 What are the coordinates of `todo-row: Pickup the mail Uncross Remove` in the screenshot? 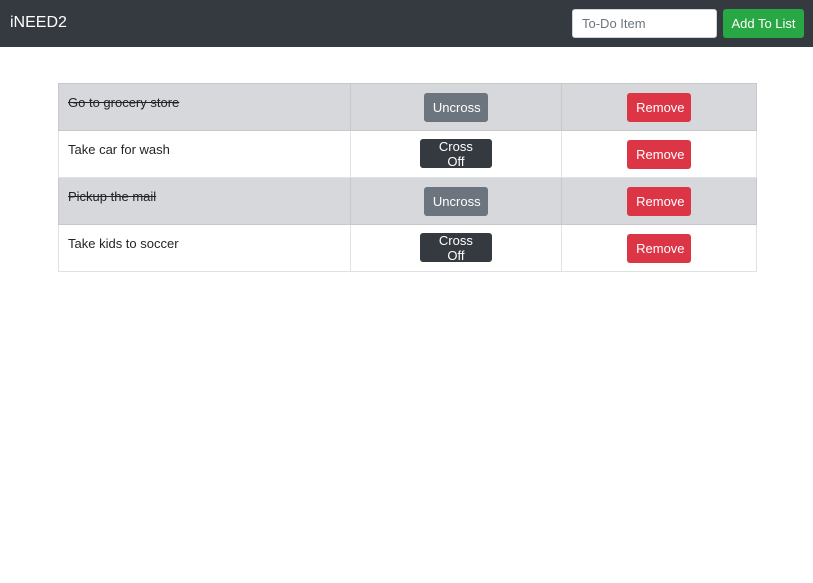 It's located at (407, 201).